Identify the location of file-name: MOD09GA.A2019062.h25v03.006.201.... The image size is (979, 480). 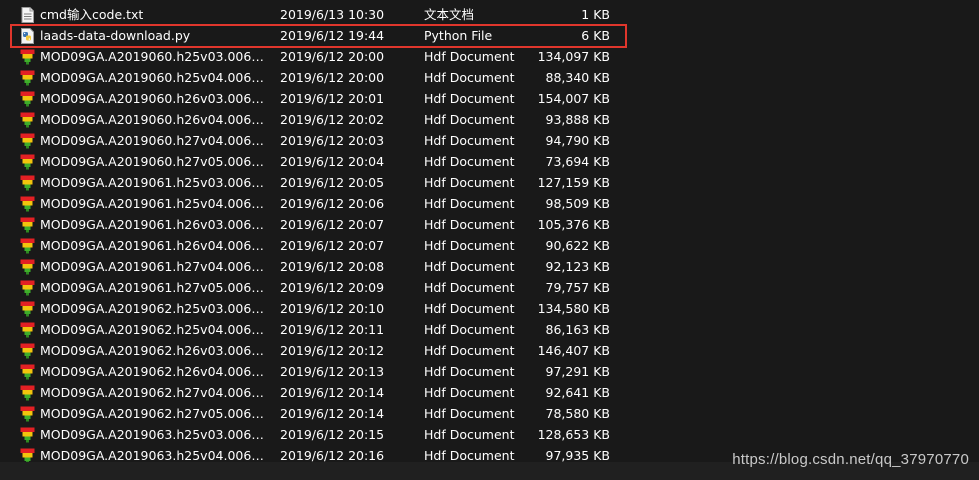
(153, 308).